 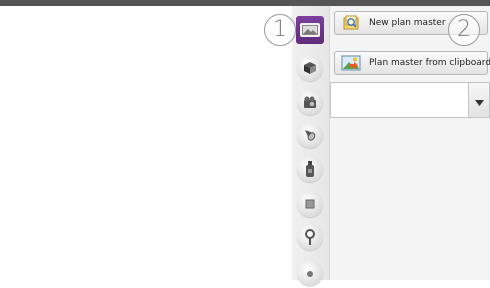 I want to click on dropdown-arrow-button, so click(x=479, y=100).